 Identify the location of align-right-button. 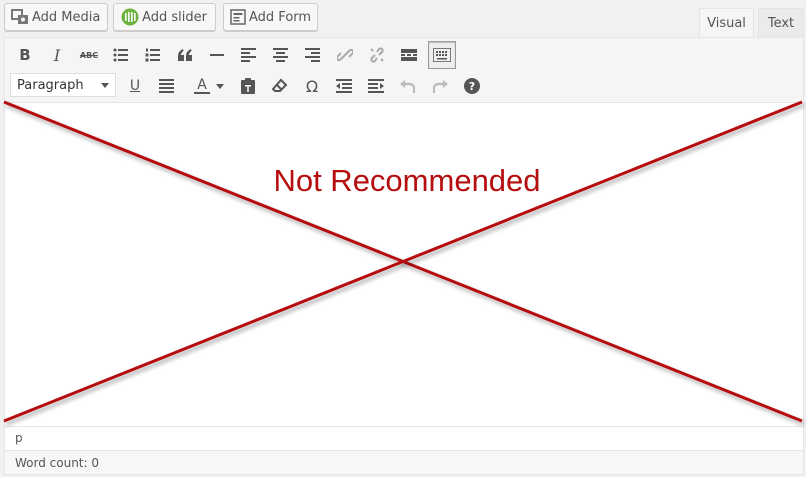
(313, 55).